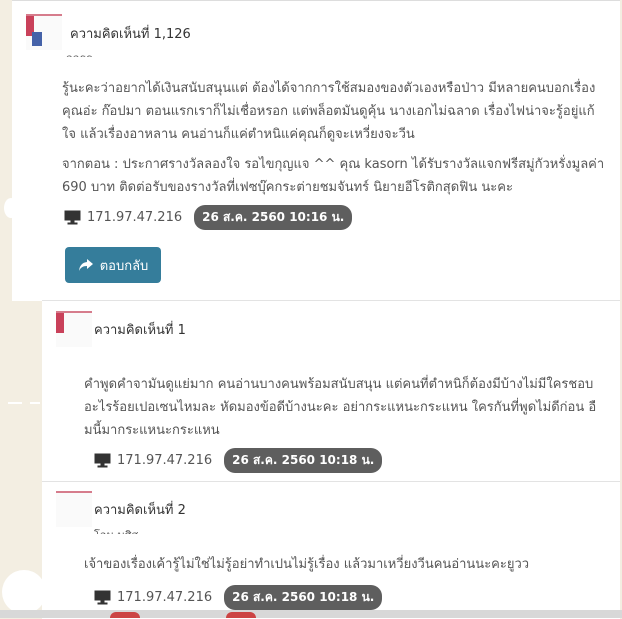  Describe the element at coordinates (273, 217) in the screenshot. I see `date-badge: 26 ส.ค. 2560 10:16 น.` at that location.